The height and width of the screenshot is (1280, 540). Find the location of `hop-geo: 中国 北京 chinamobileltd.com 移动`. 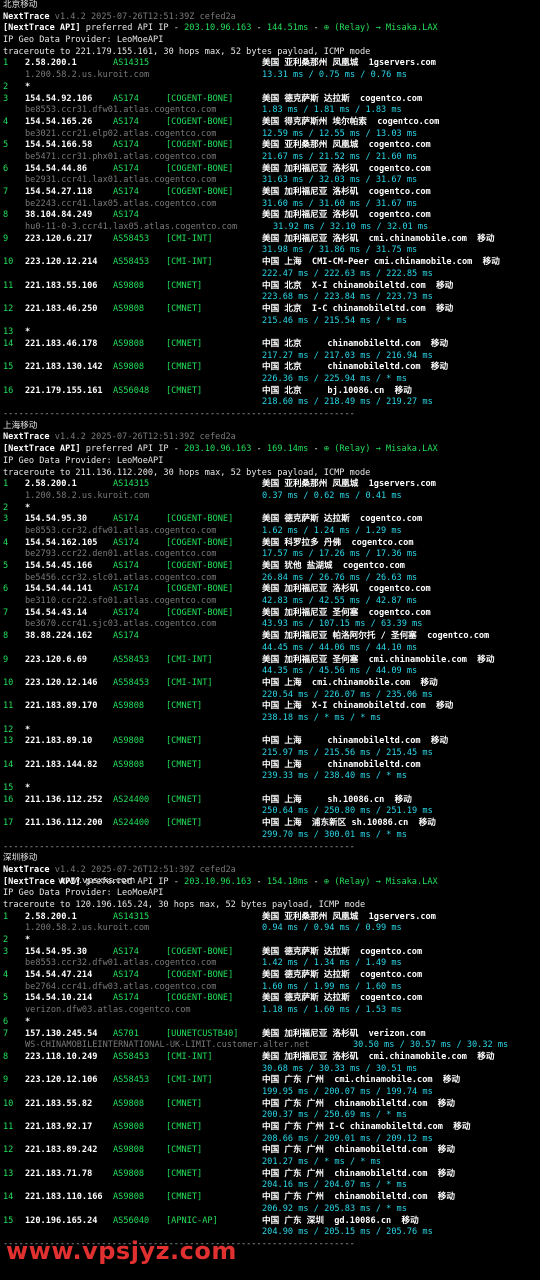

hop-geo: 中国 北京 chinamobileltd.com 移动 is located at coordinates (355, 367).